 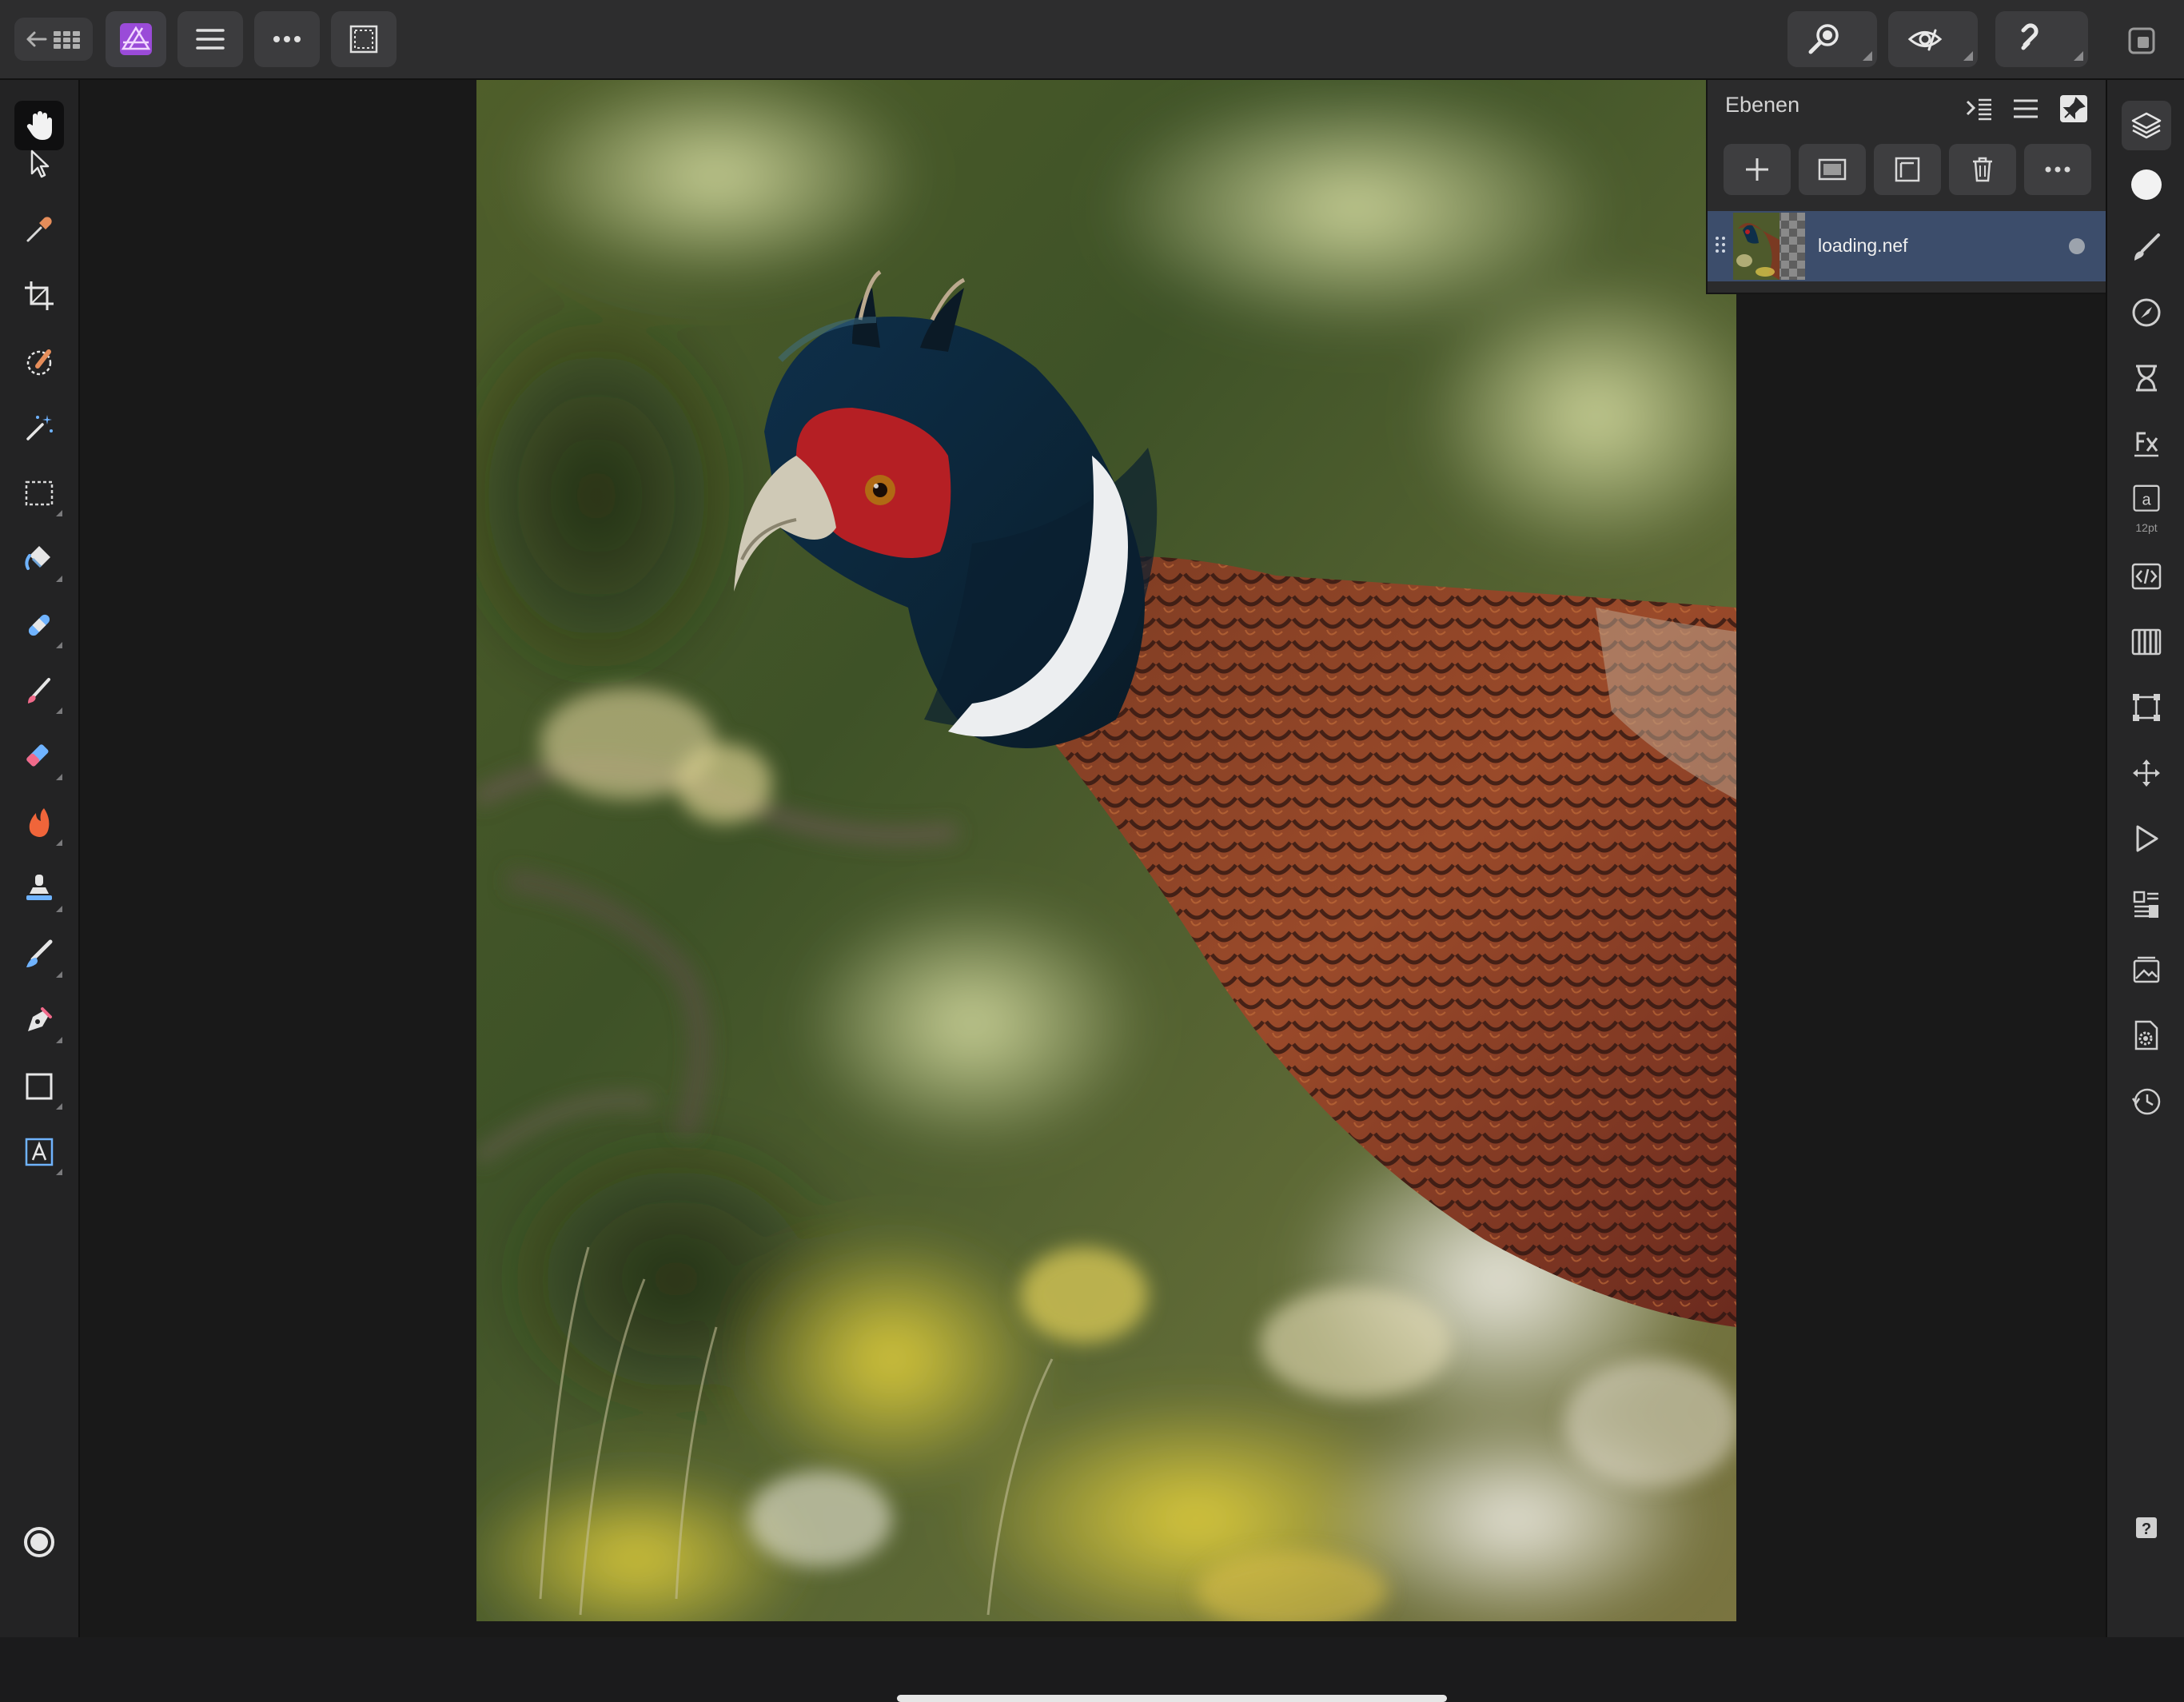 I want to click on document-gear-icon, so click(x=2146, y=1035).